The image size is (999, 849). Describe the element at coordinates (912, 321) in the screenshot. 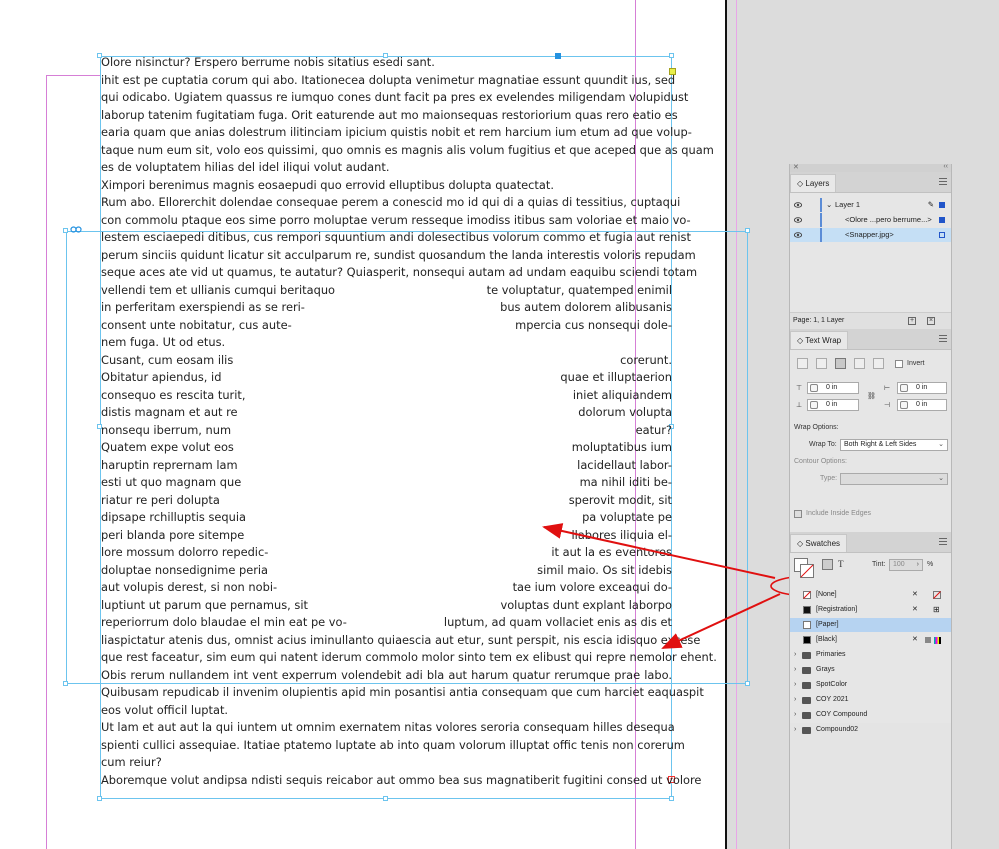

I see `new-layer-icon: +` at that location.